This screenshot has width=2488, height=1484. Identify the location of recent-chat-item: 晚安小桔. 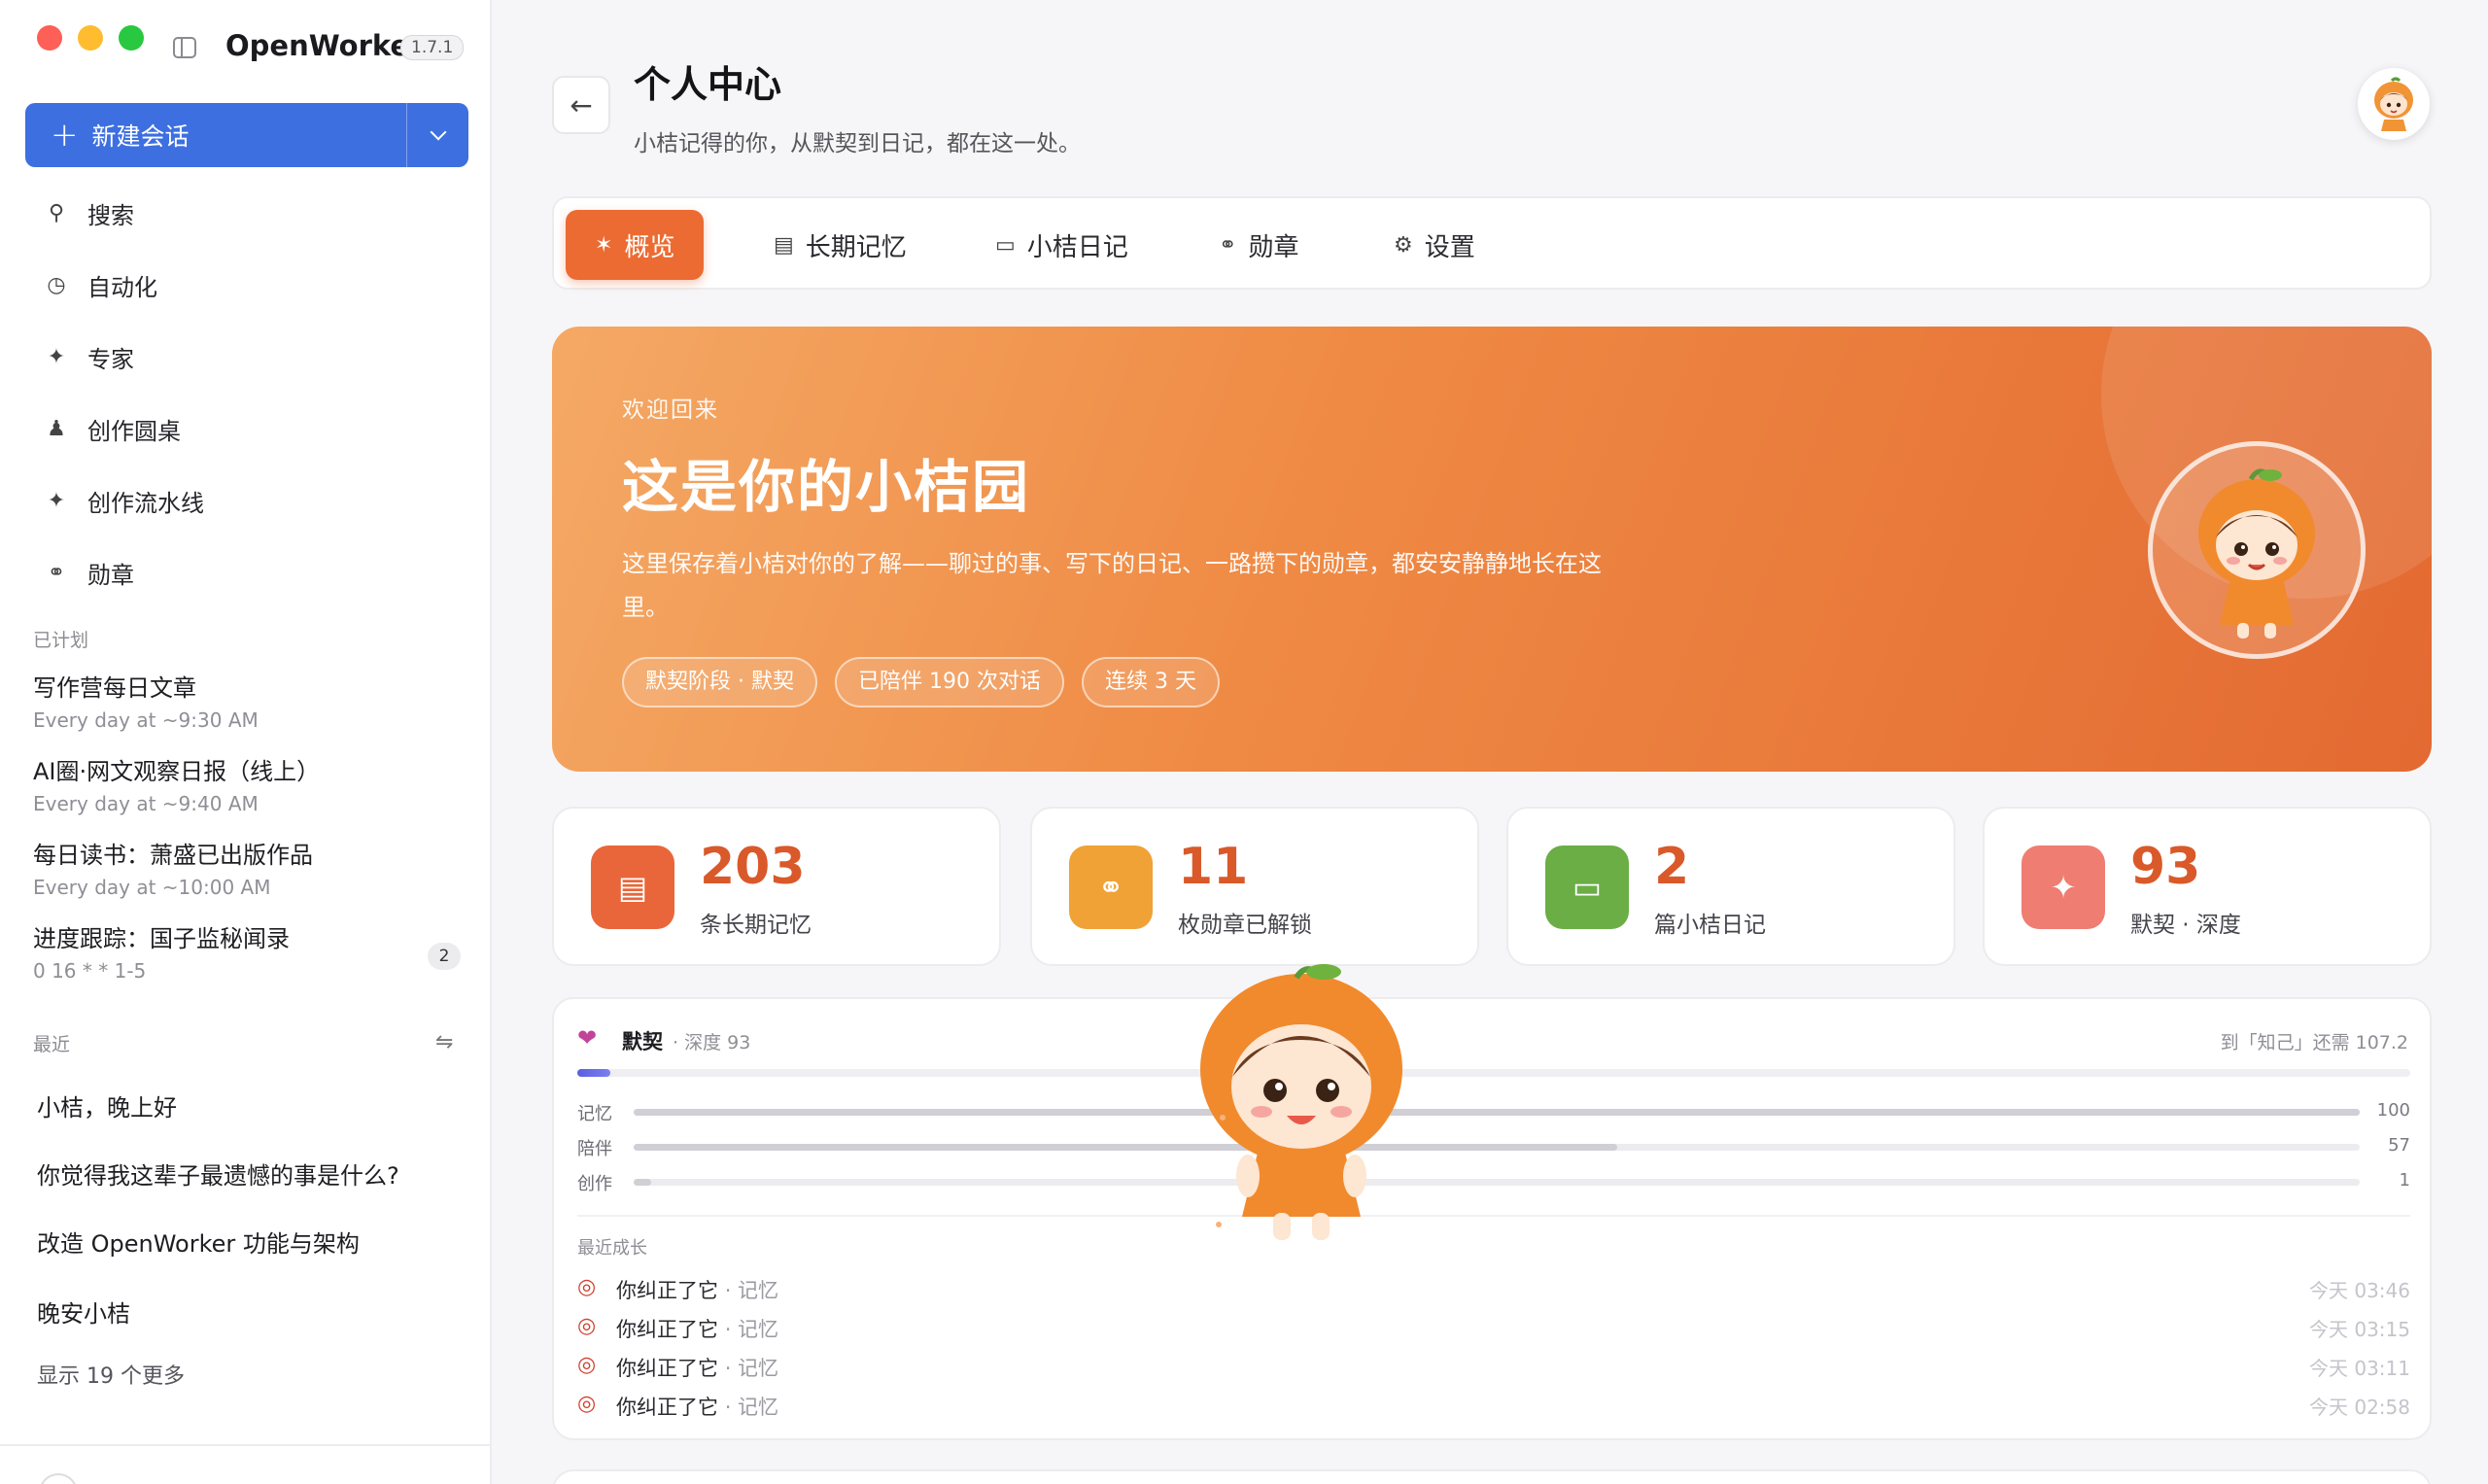
(251, 1311).